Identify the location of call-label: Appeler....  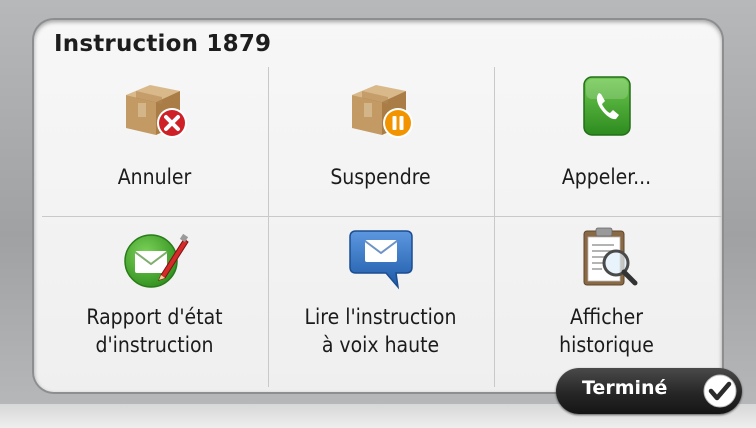
(606, 177).